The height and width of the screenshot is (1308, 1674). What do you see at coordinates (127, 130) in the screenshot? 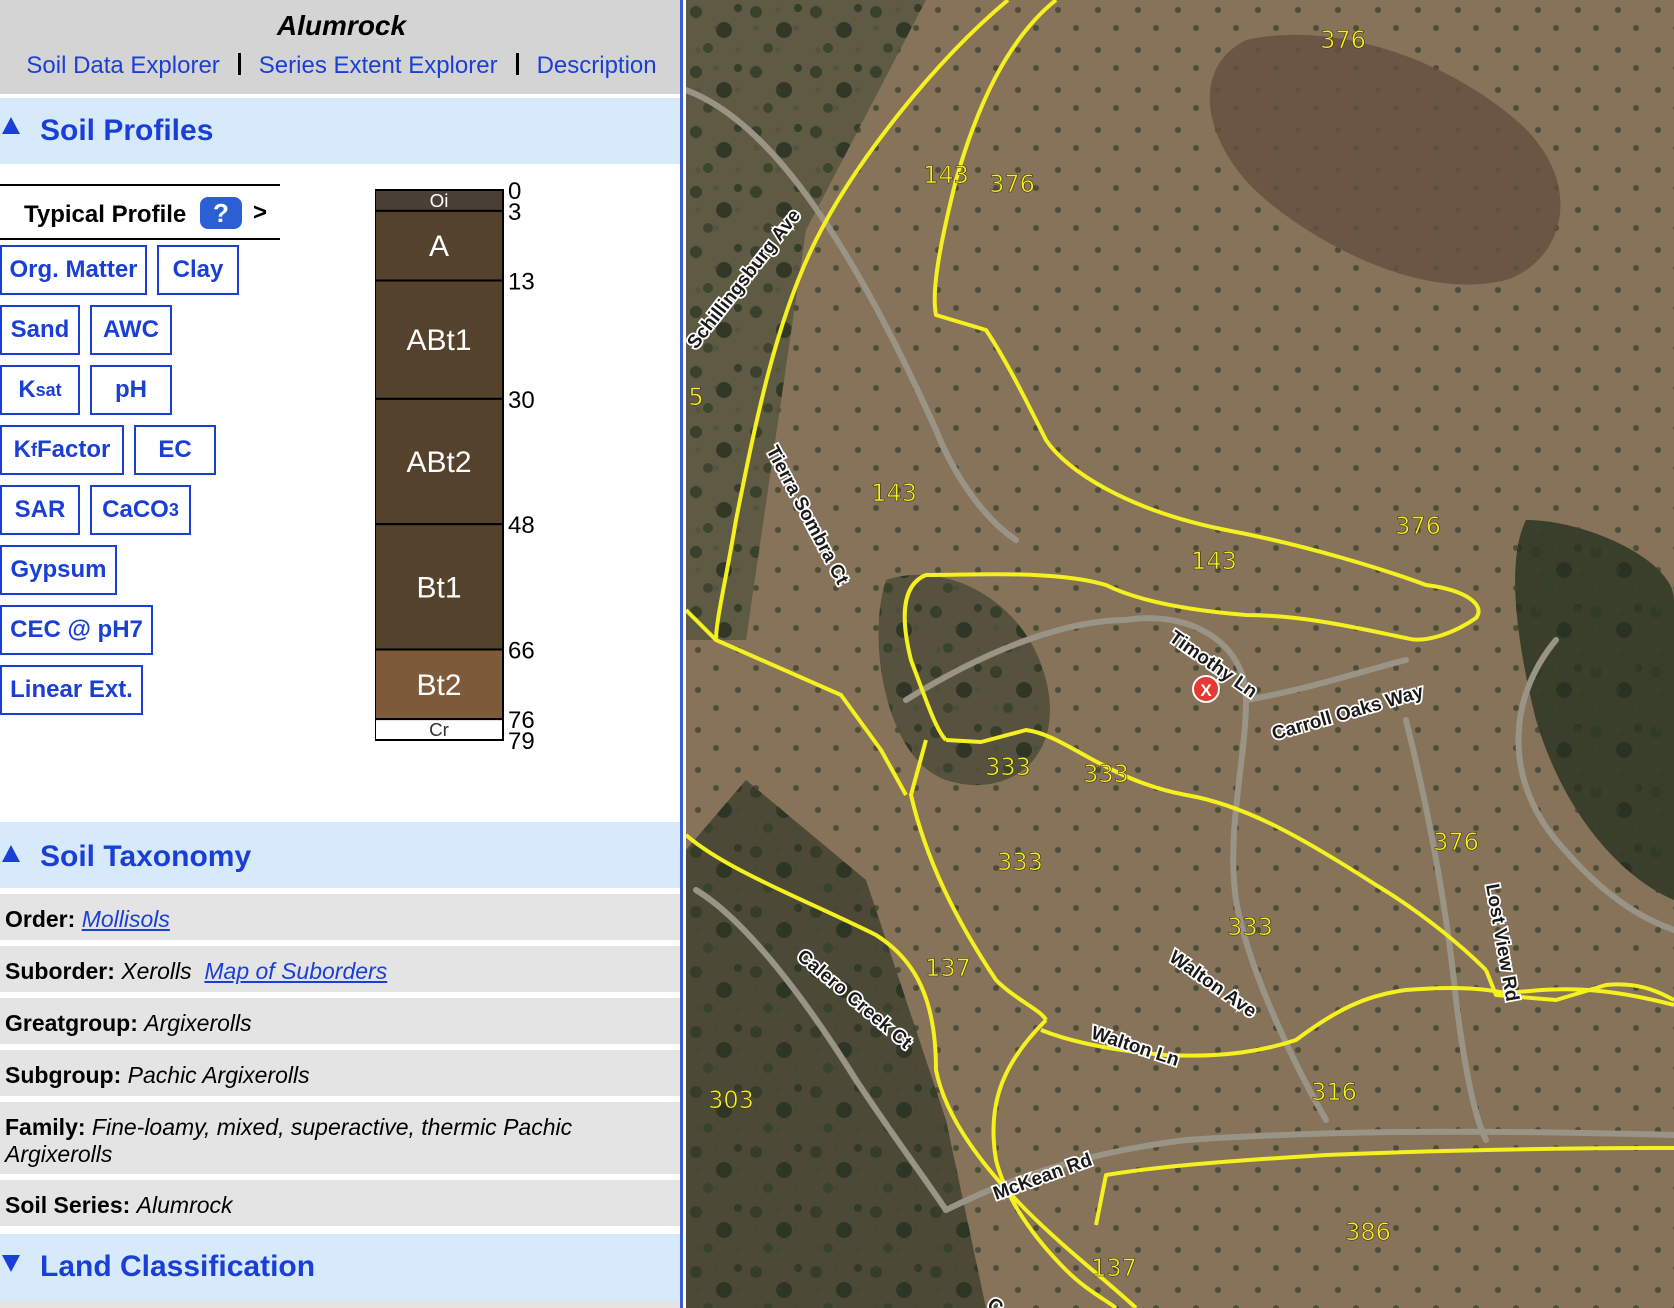
I see `soil-profiles-heading: Soil Profiles` at bounding box center [127, 130].